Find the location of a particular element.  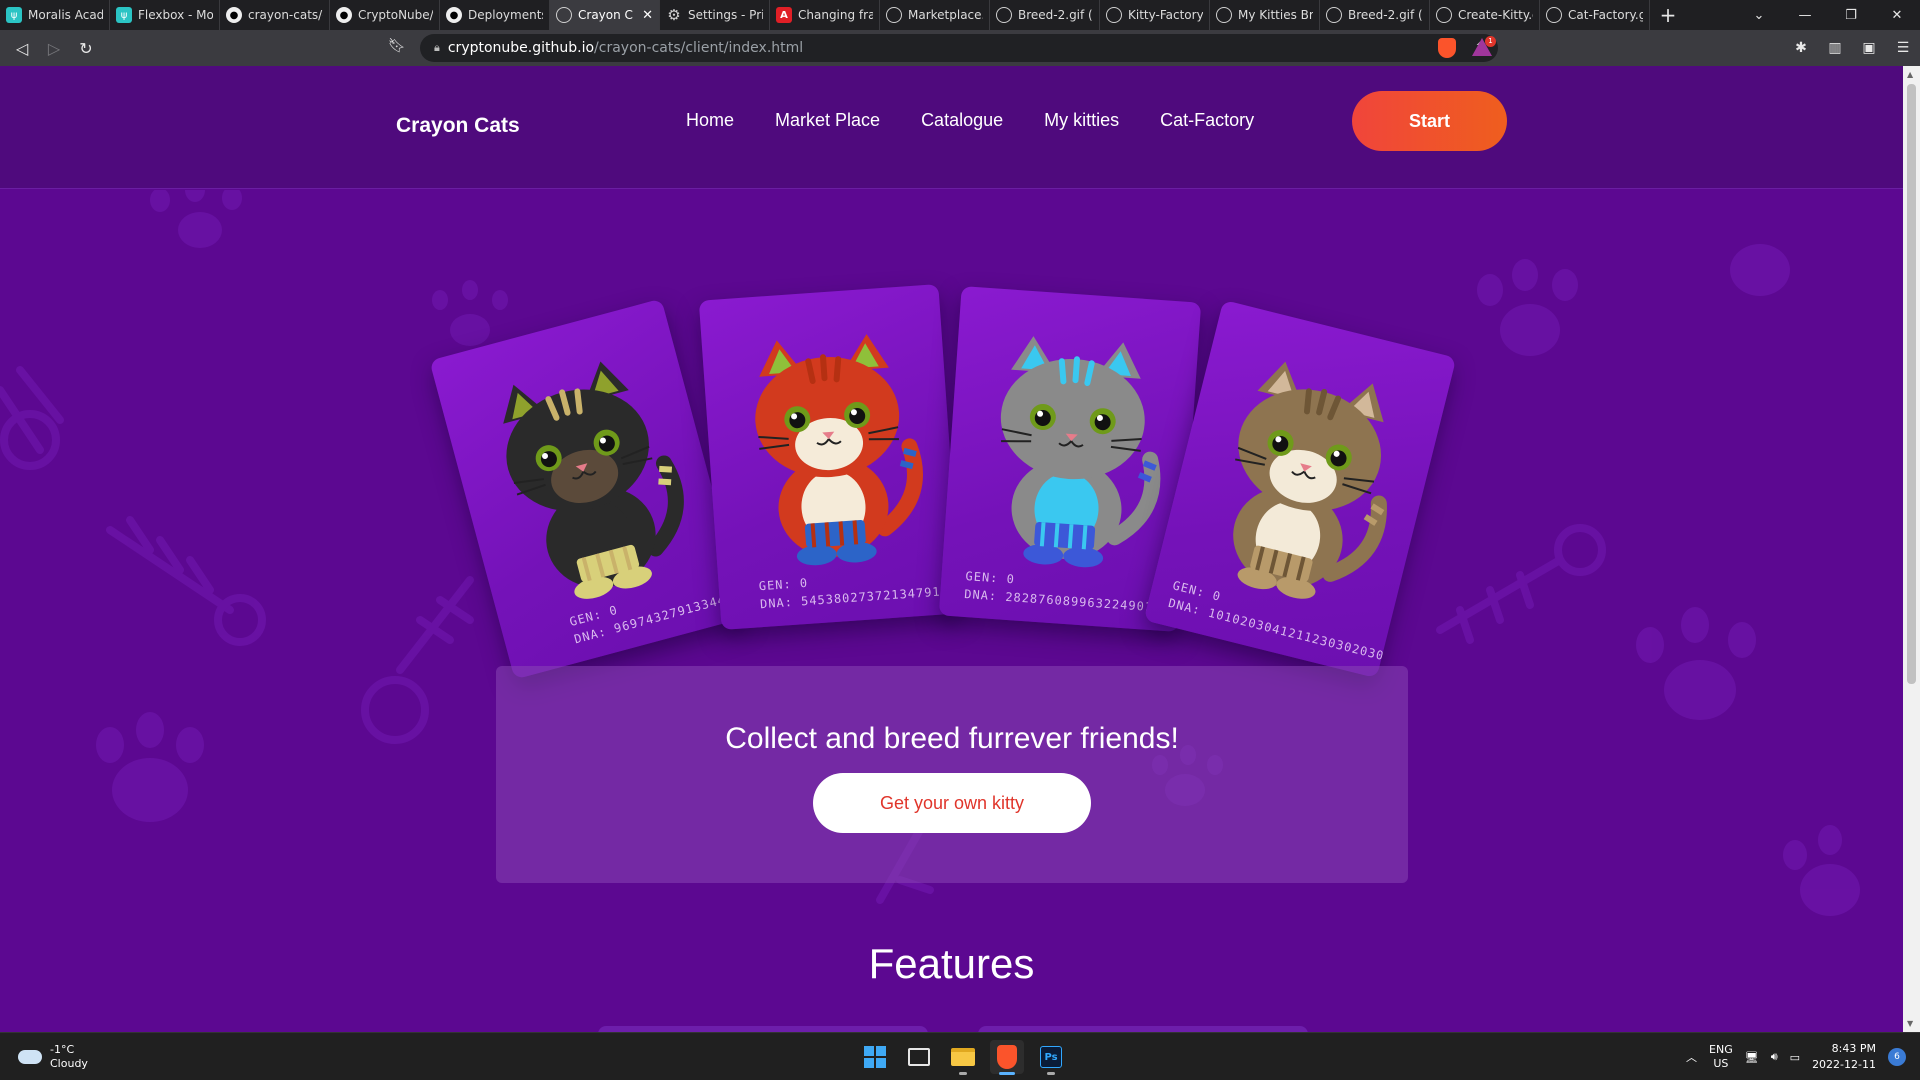

browser-tab: ● CryptoNube/ is located at coordinates (385, 15).